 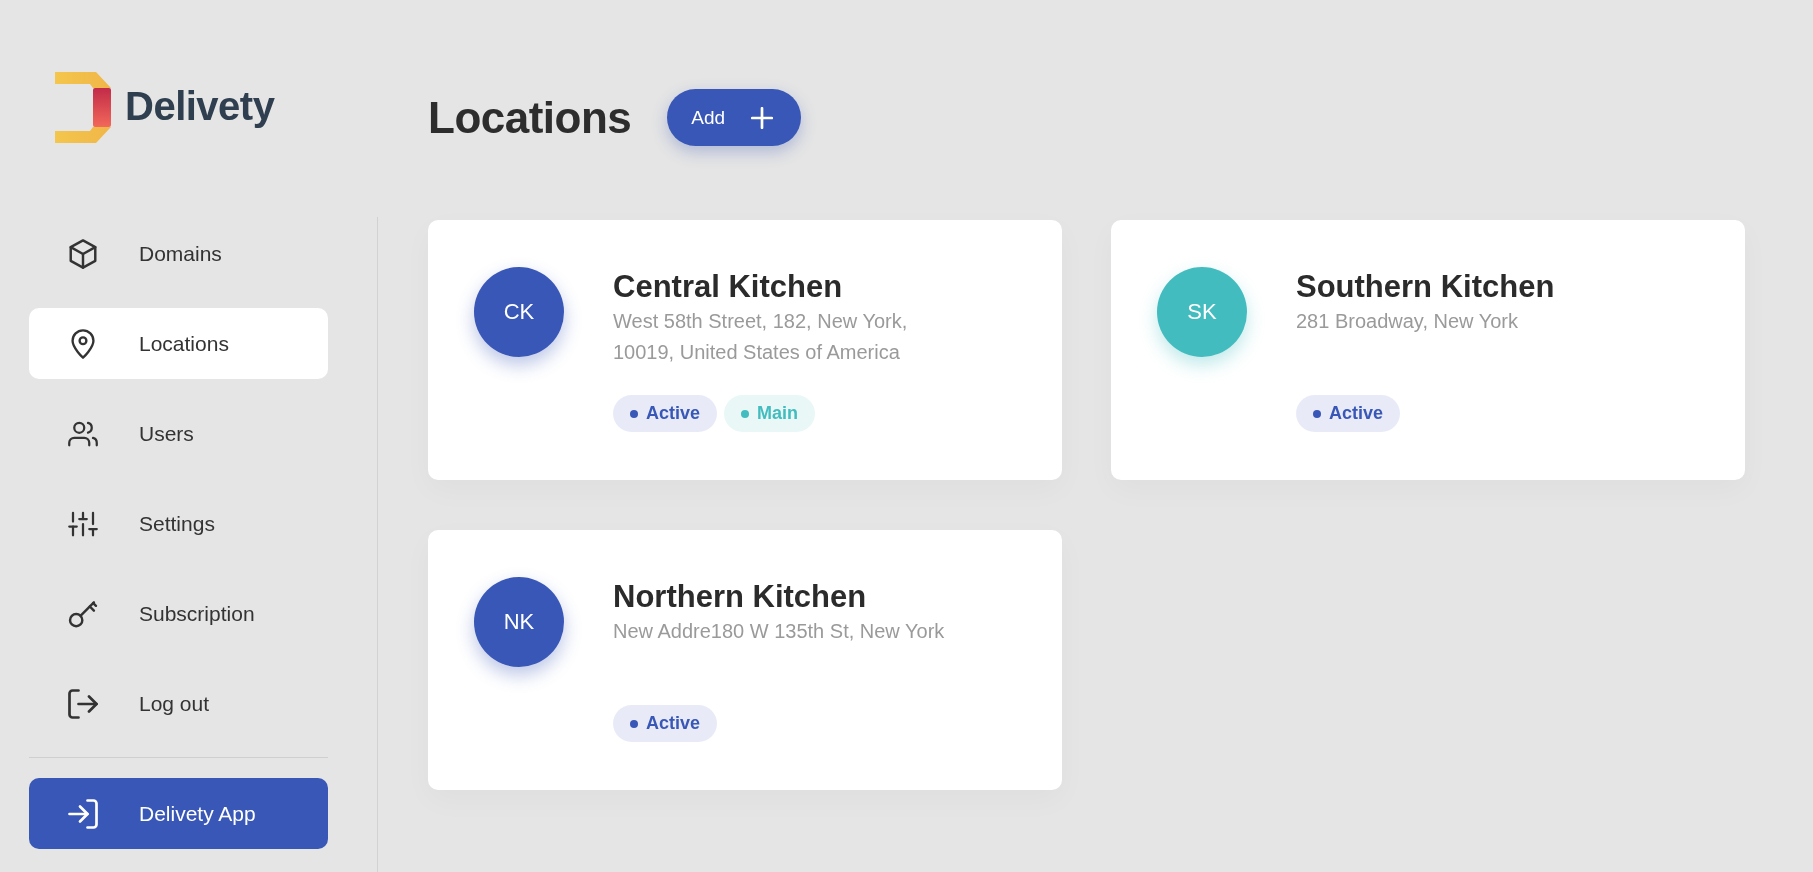 I want to click on location-name: Central Kitchen, so click(x=728, y=287).